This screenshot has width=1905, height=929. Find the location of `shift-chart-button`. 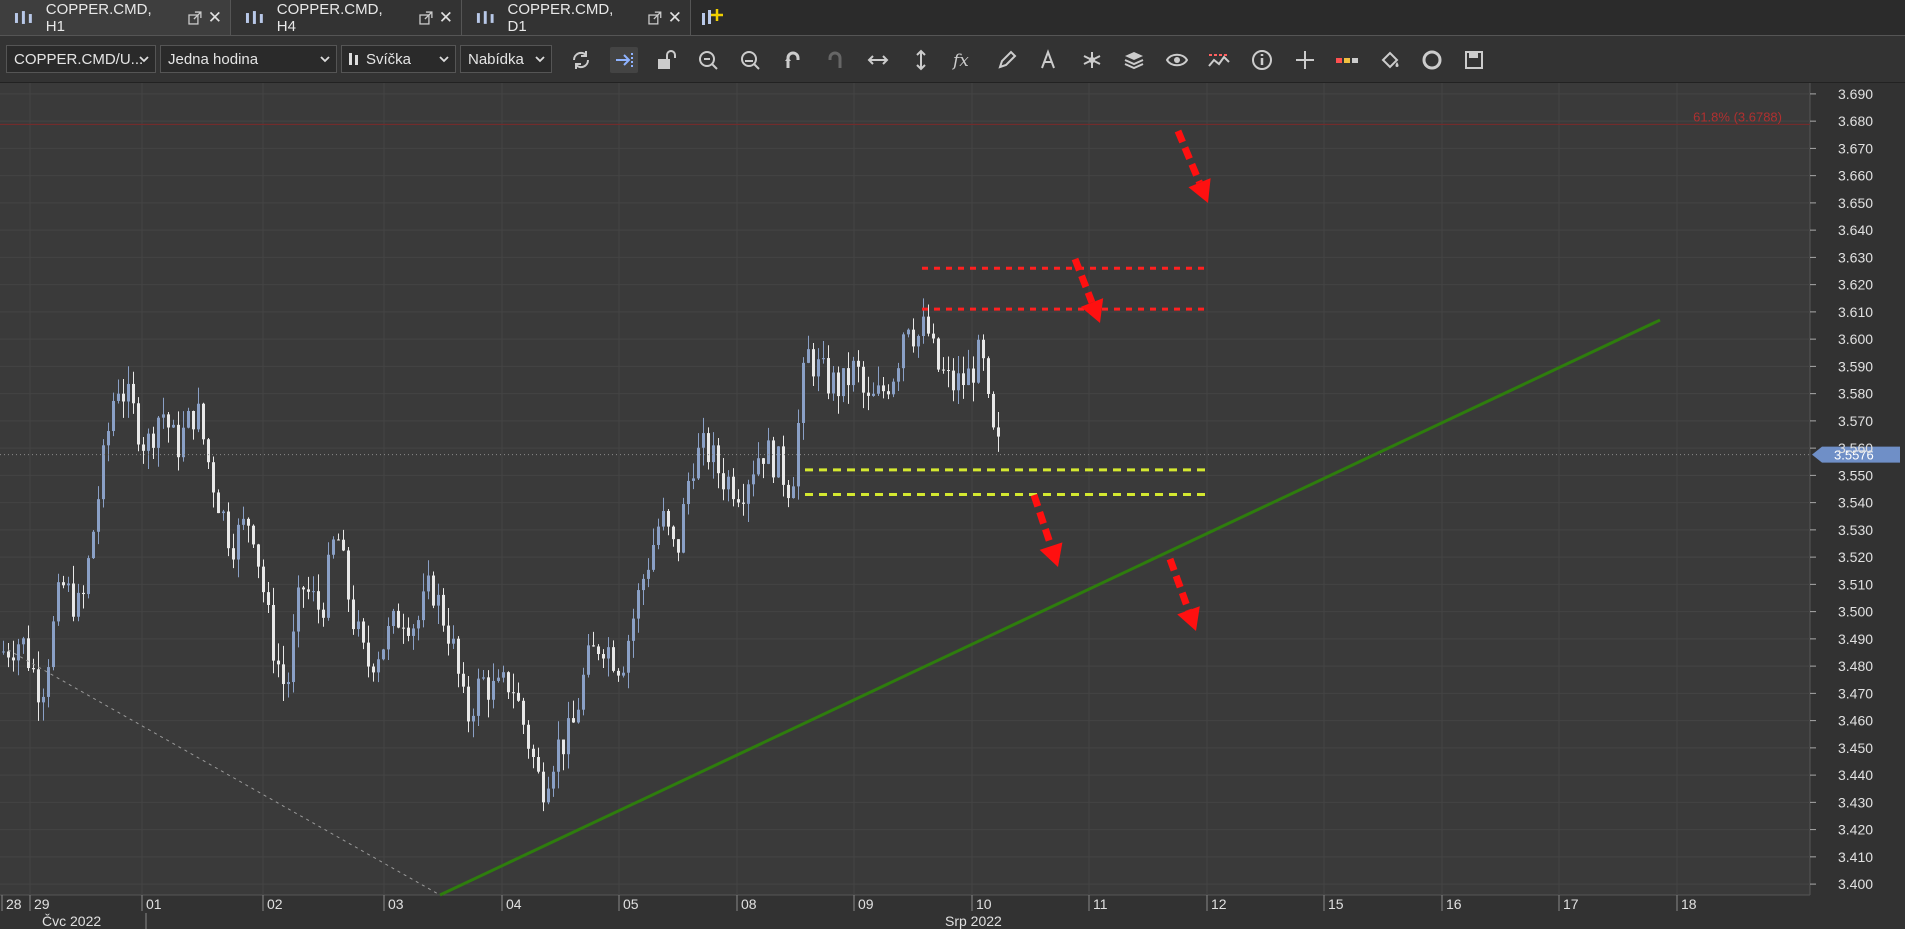

shift-chart-button is located at coordinates (624, 60).